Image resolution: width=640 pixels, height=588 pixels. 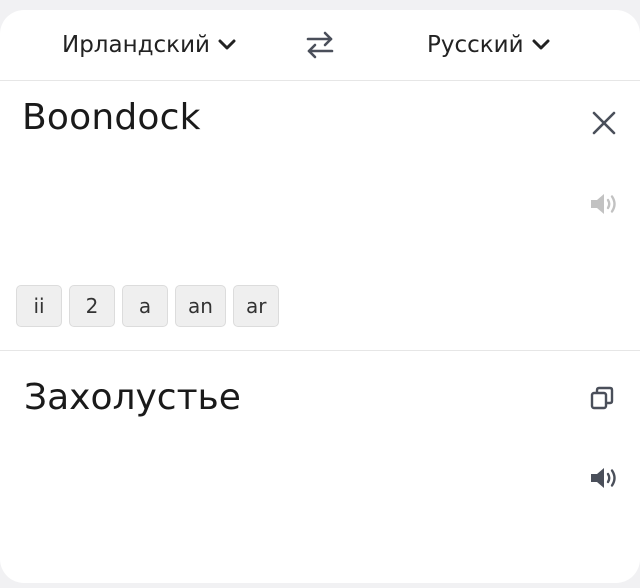 I want to click on suggestion-chip: 2, so click(x=92, y=306).